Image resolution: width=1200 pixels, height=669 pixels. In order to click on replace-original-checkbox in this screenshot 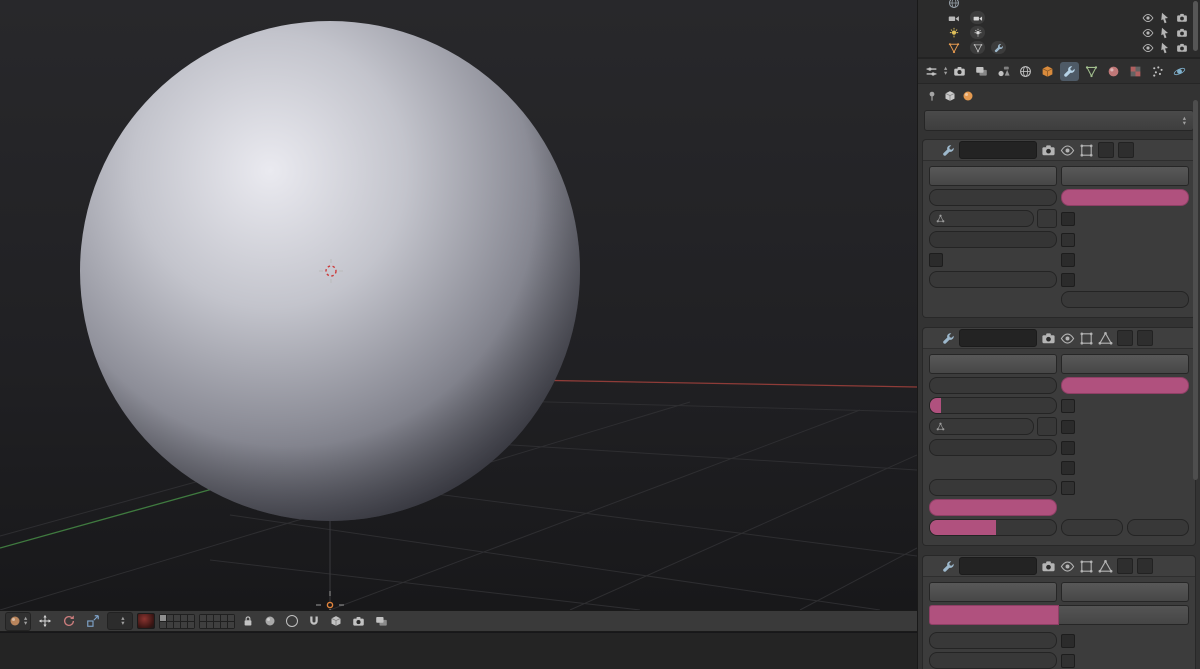, I will do `click(1125, 279)`.